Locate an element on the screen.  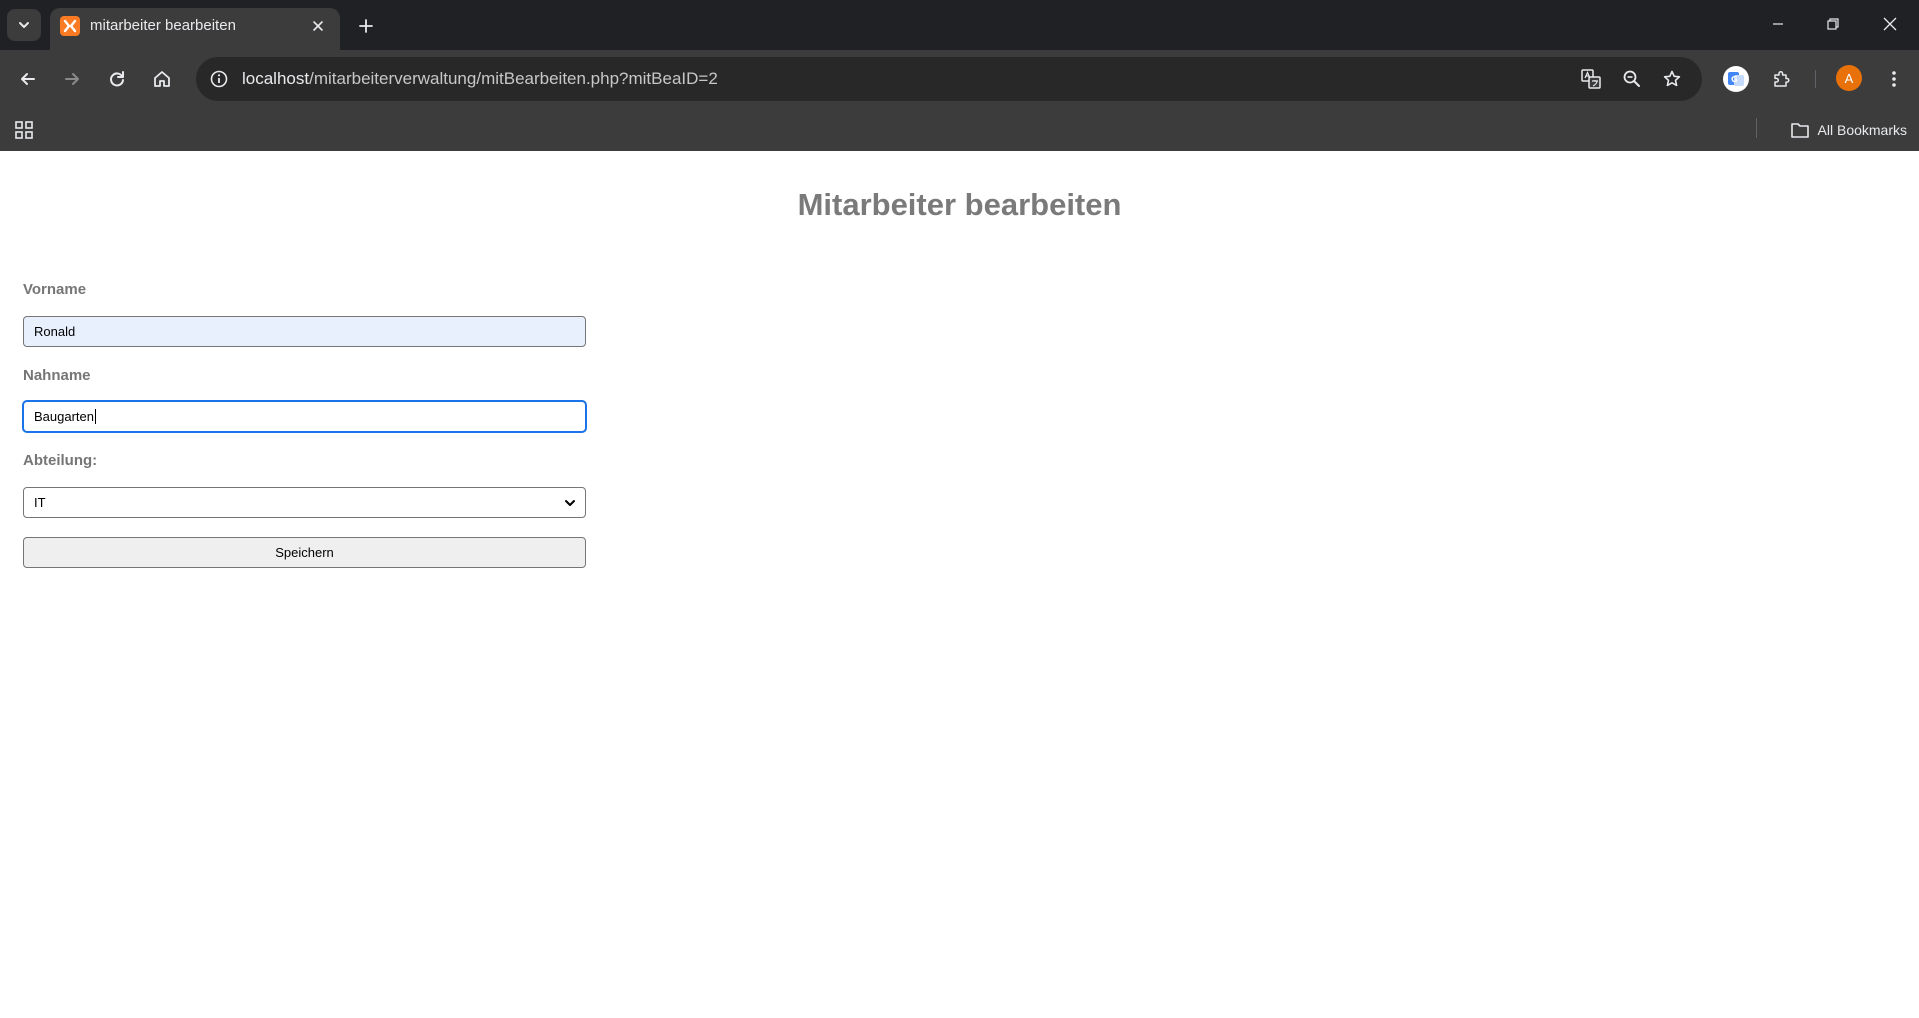
active-tab: mitarbeiter bearbeiten is located at coordinates (195, 29).